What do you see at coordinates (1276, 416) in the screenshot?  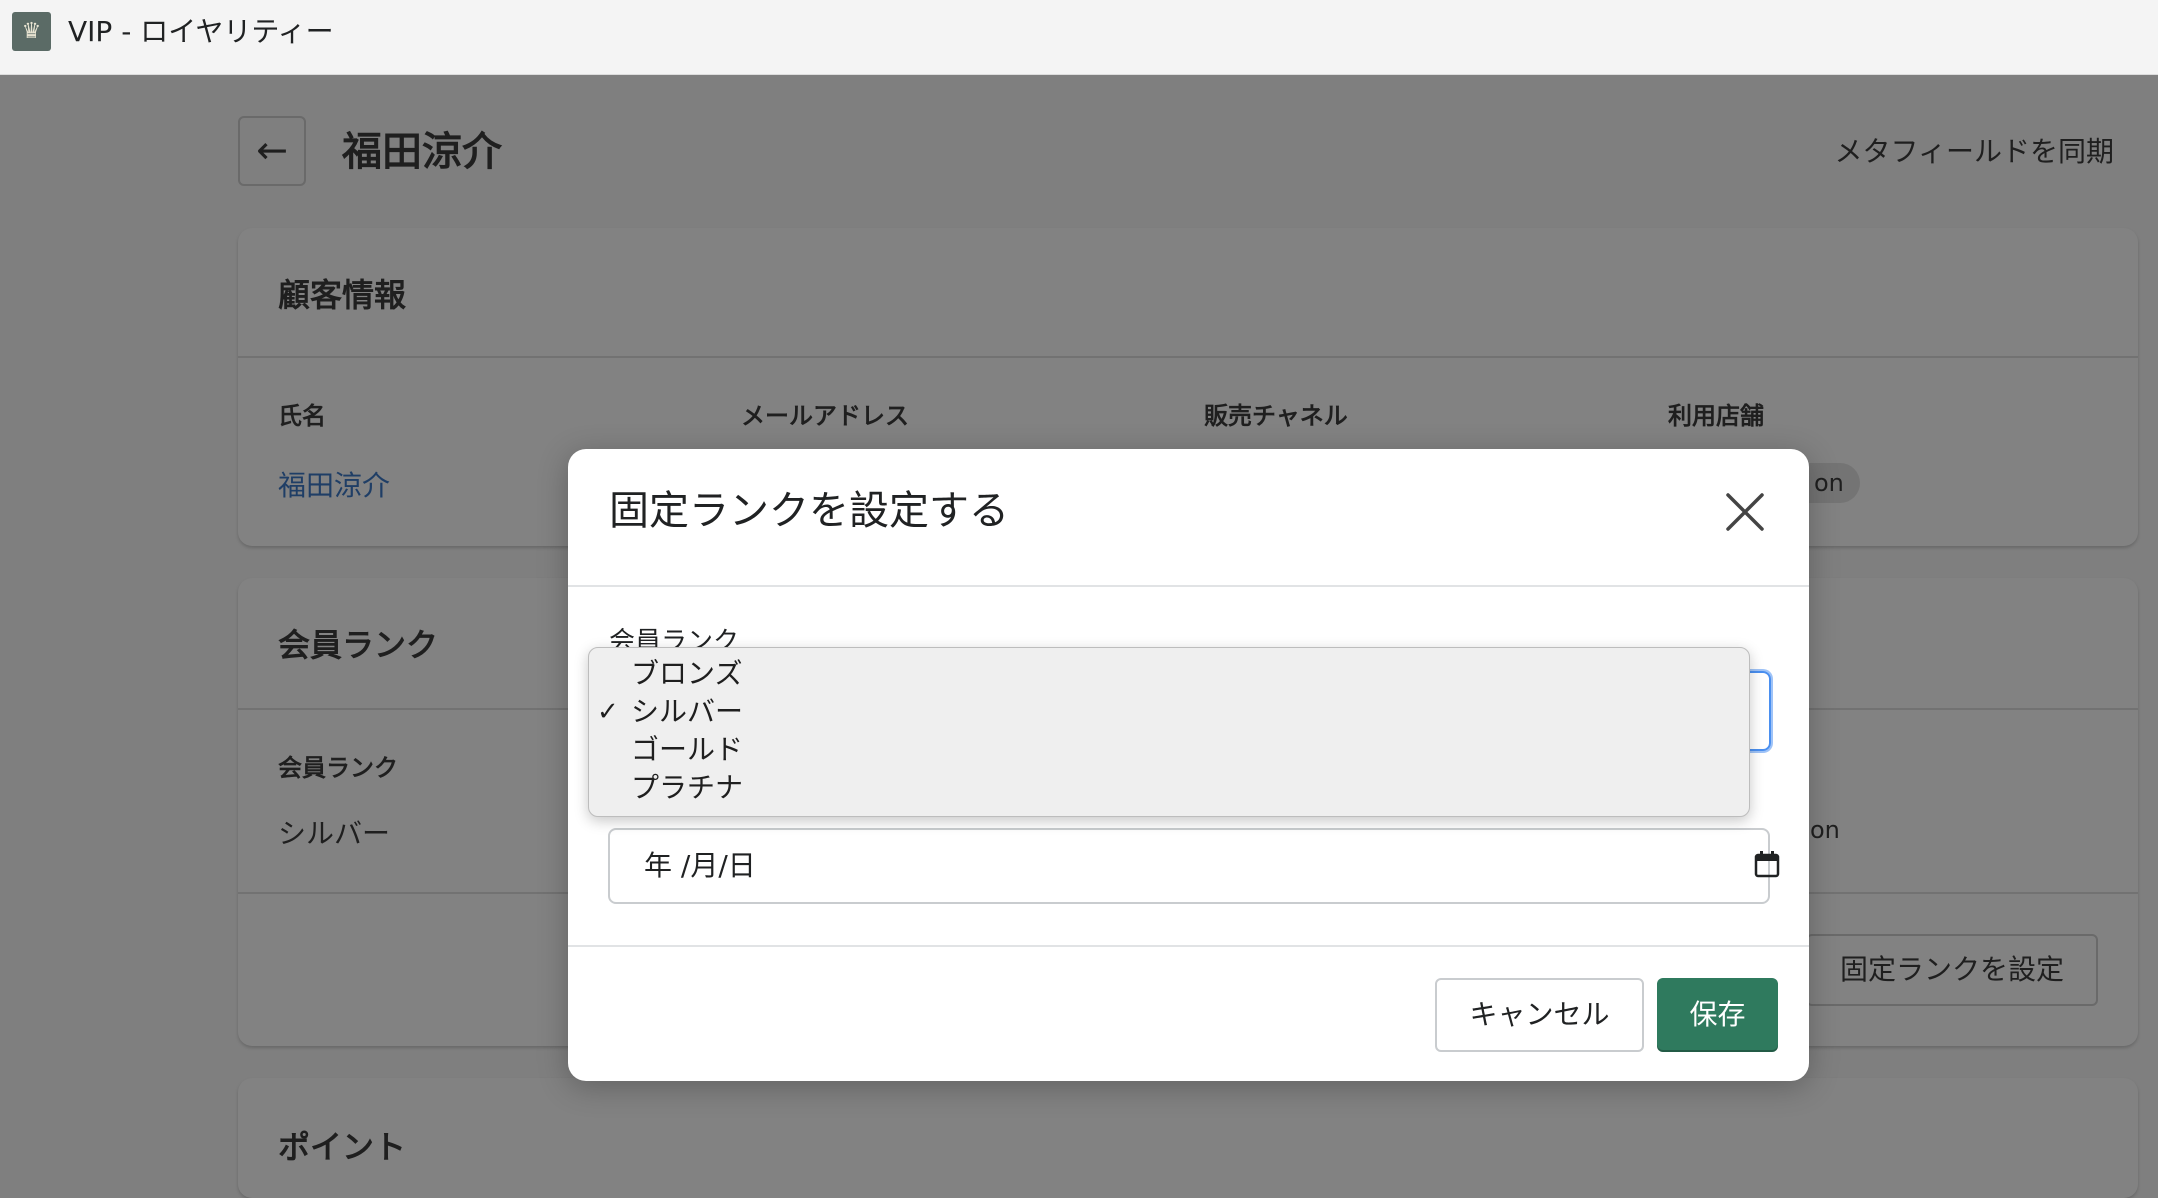 I see `sales-channel-label: 販売チャネル` at bounding box center [1276, 416].